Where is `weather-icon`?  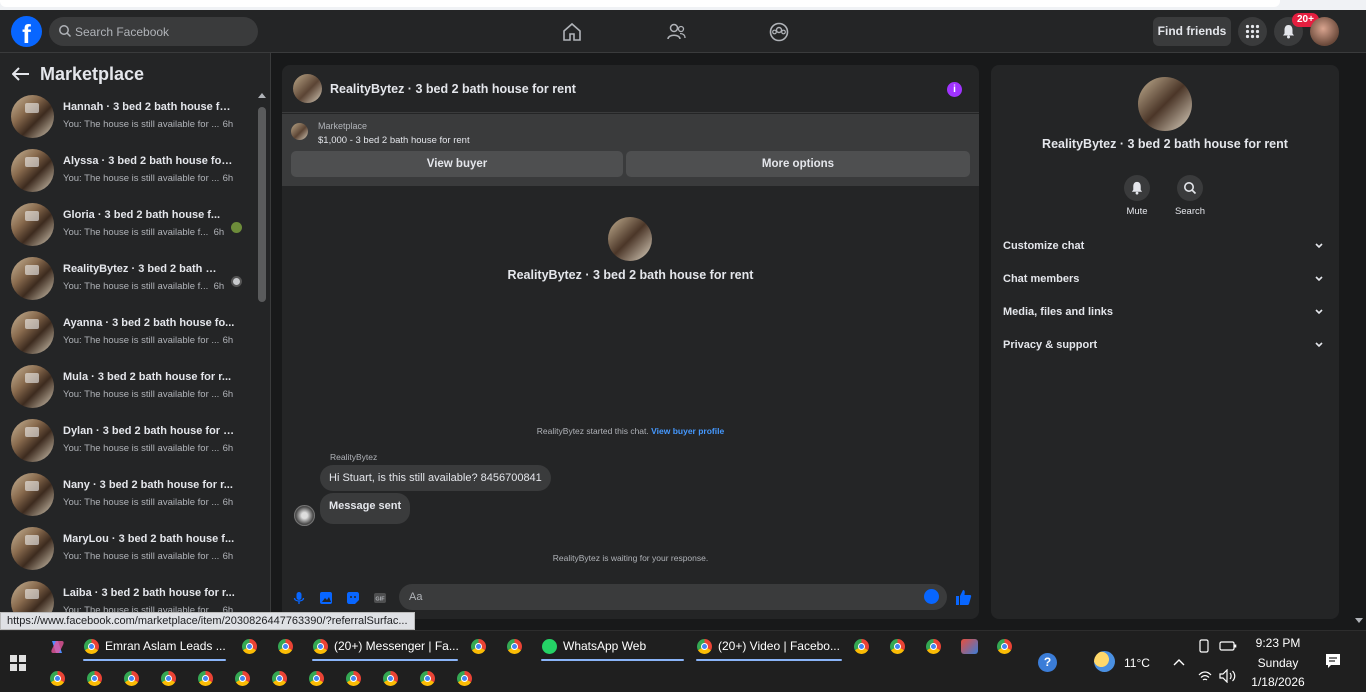 weather-icon is located at coordinates (1104, 661).